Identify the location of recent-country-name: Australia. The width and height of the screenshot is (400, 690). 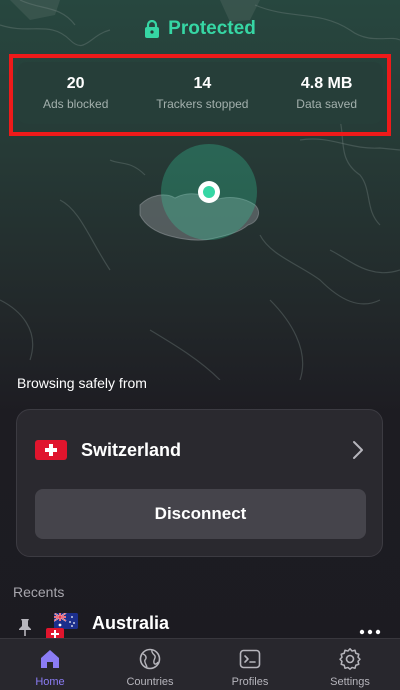
(131, 623).